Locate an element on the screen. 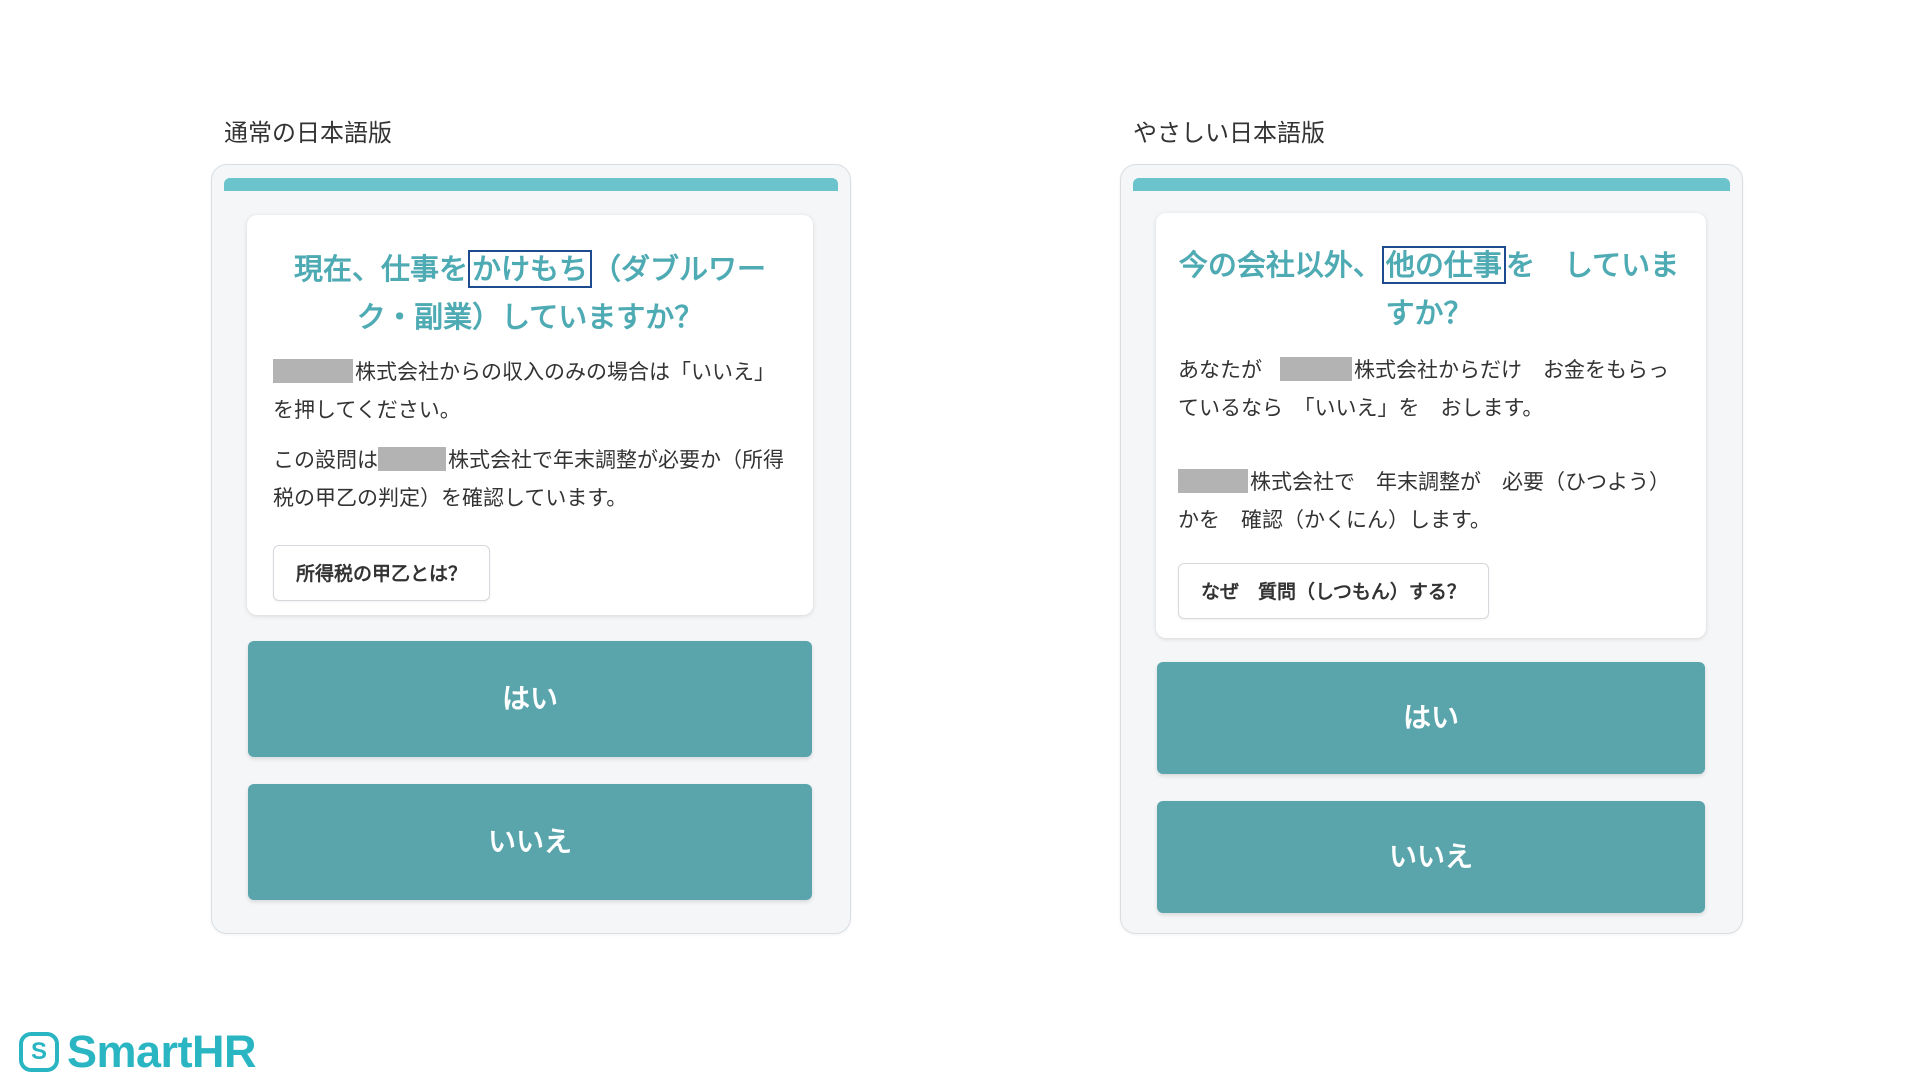  smarthr-logo-icon: S is located at coordinates (39, 1052).